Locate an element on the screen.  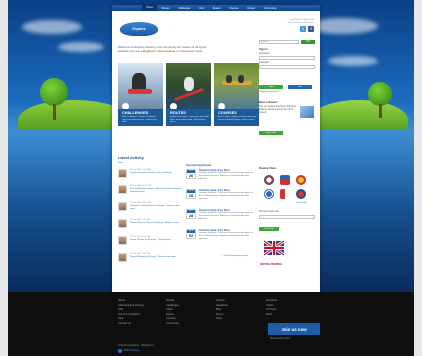
footer-column-4: Facebook Twitter YouTube Flickr is located at coordinates (289, 308).